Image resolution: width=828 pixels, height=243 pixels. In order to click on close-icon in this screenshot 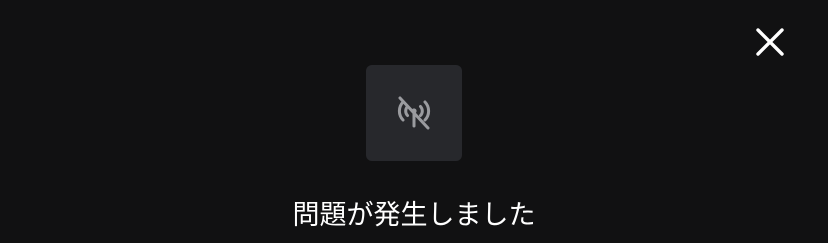, I will do `click(770, 42)`.